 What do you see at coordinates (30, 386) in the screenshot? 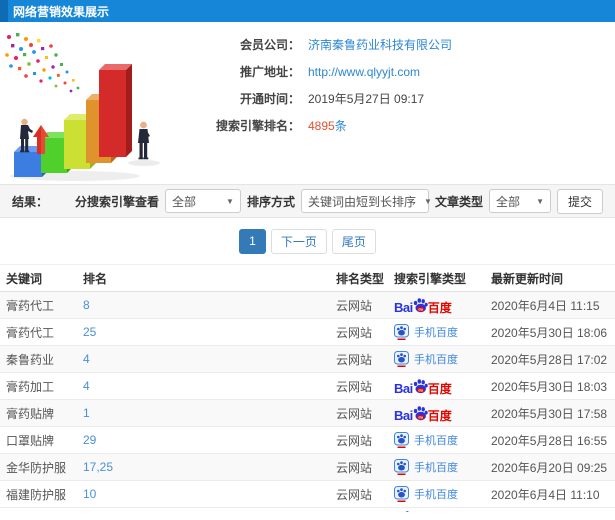
I see `keyword-cell: 膏药加工` at bounding box center [30, 386].